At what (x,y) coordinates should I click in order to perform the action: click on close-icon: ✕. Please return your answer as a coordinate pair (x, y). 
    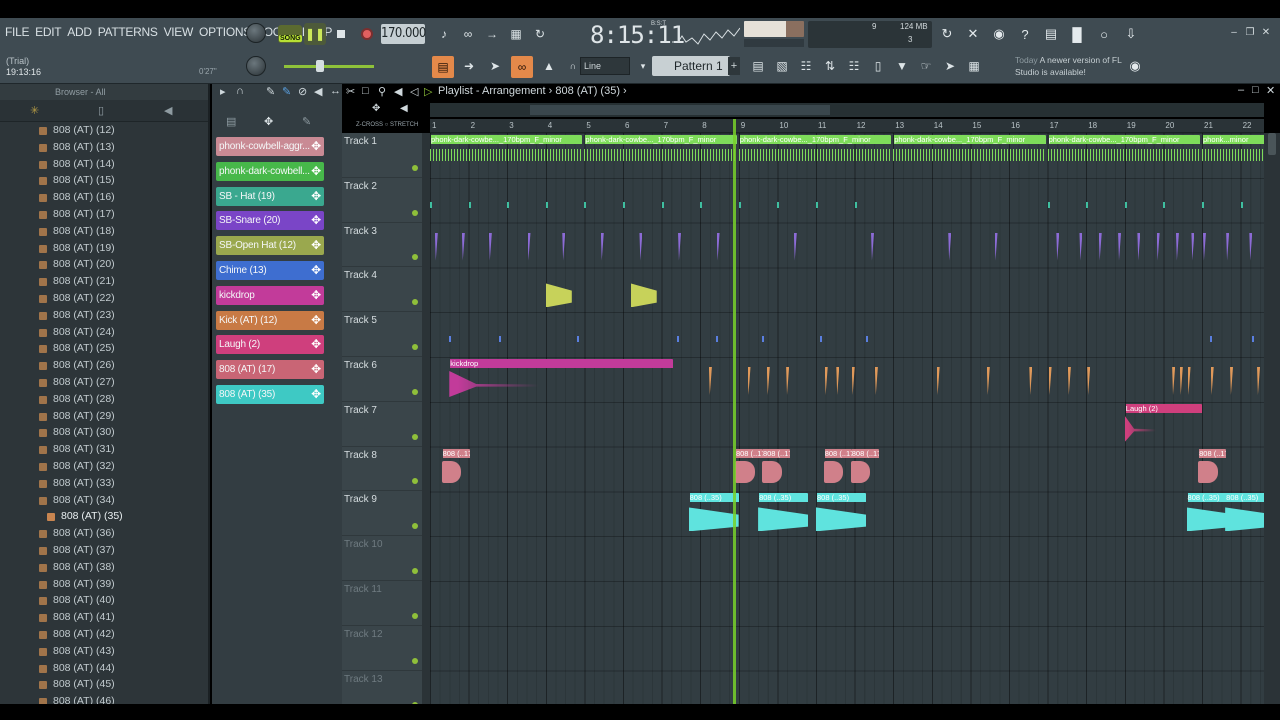
    Looking at the image, I should click on (1266, 33).